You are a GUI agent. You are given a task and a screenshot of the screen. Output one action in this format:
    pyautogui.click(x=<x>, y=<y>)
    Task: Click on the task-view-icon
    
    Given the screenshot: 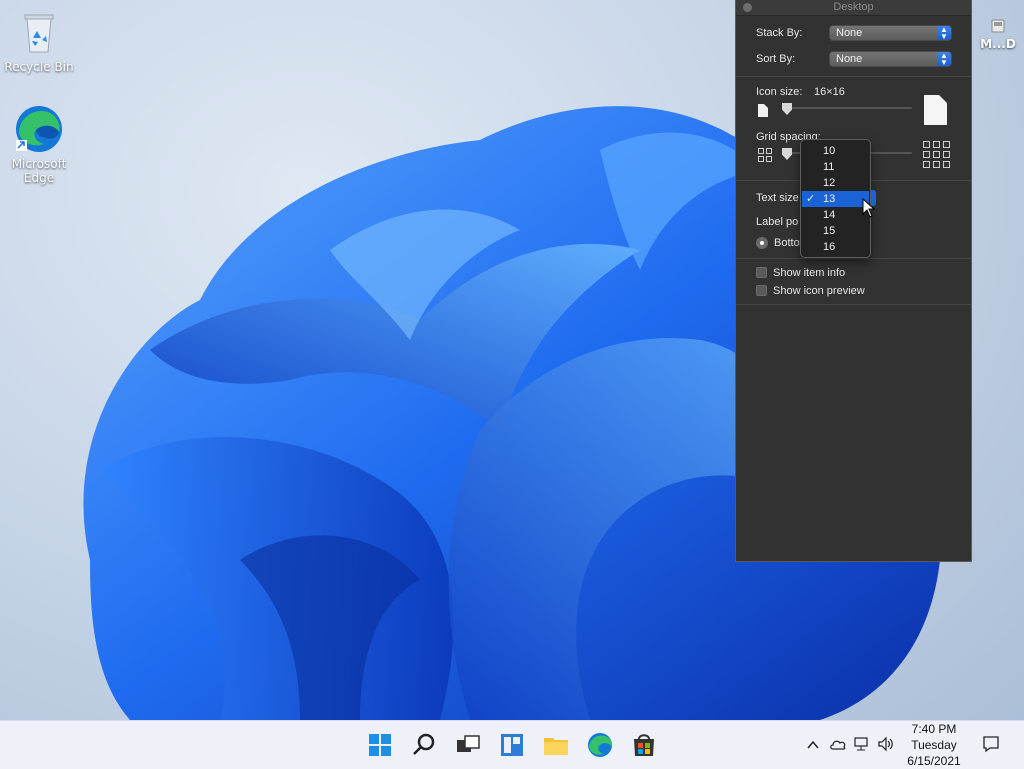 What is the action you would take?
    pyautogui.click(x=468, y=745)
    